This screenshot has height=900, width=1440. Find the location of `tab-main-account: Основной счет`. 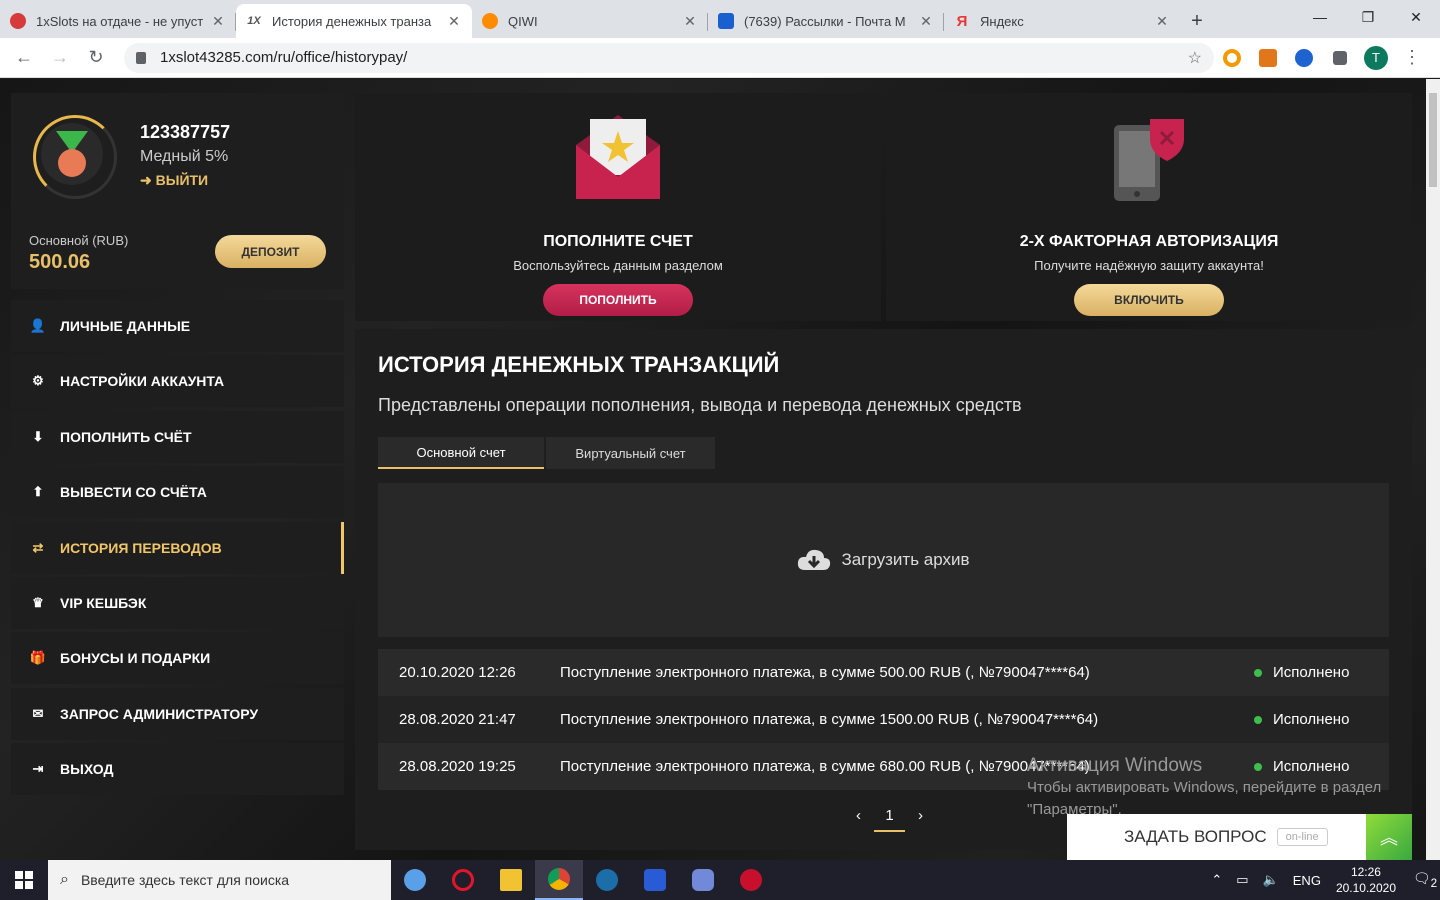

tab-main-account: Основной счет is located at coordinates (461, 453).